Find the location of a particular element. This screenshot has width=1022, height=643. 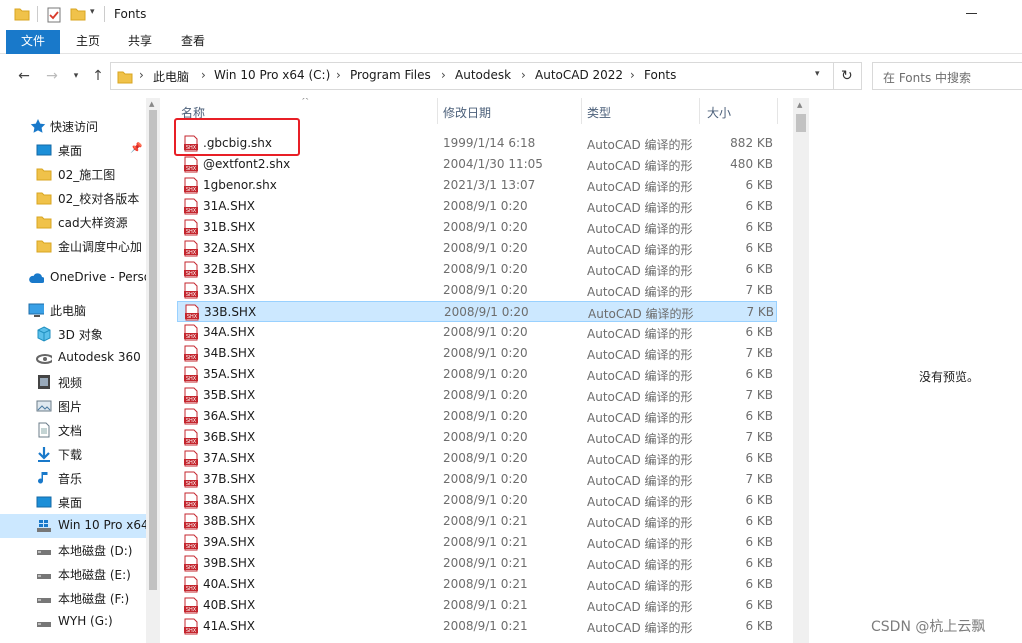

nav-desktop: 桌面 is located at coordinates (73, 502).